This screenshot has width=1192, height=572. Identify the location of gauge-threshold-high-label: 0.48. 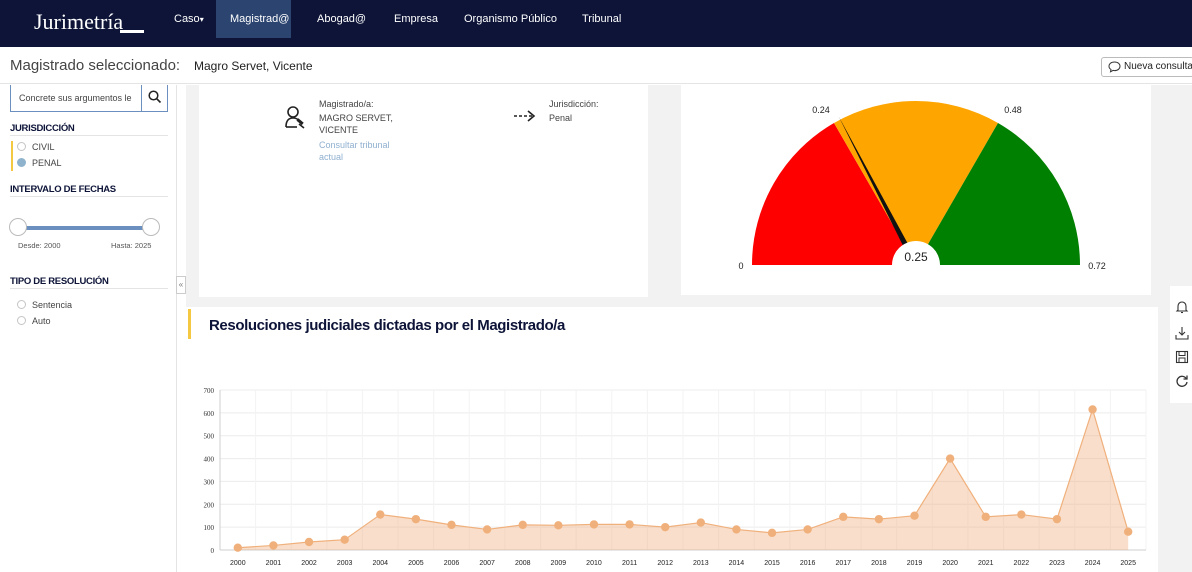
(1013, 110).